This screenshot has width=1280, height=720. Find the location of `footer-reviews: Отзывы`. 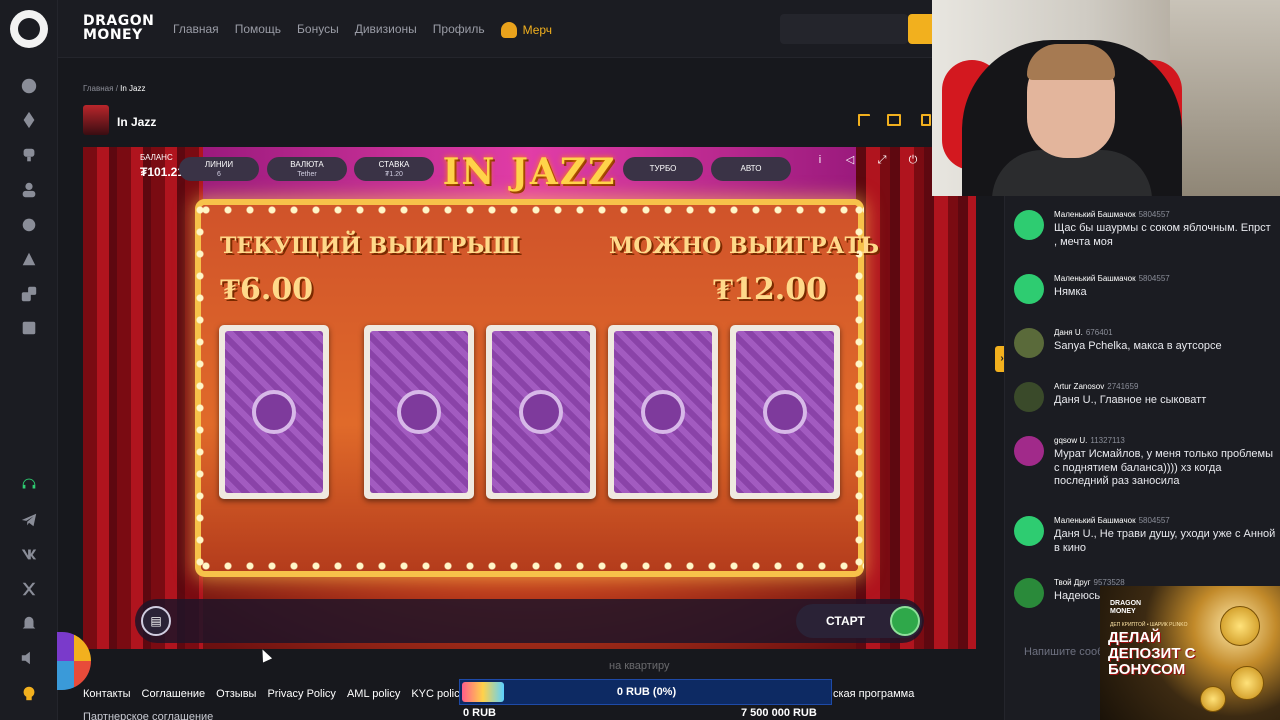

footer-reviews: Отзывы is located at coordinates (236, 694).